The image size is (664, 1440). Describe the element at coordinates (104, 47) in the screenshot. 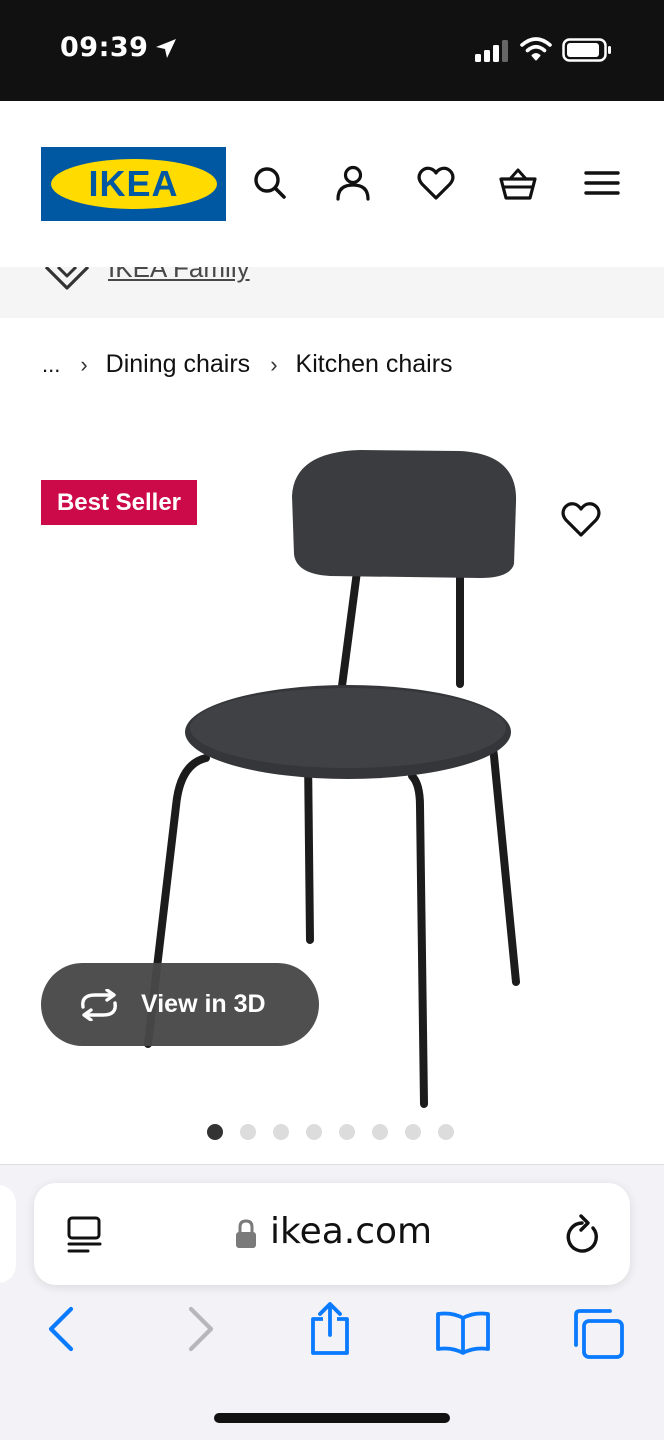

I see `status-time: 09:39` at that location.